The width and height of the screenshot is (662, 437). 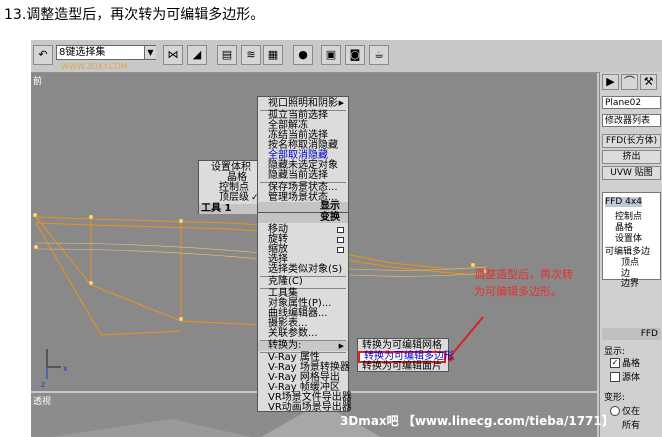 What do you see at coordinates (300, 270) in the screenshot?
I see `menu-item: 选择类似对象(S)` at bounding box center [300, 270].